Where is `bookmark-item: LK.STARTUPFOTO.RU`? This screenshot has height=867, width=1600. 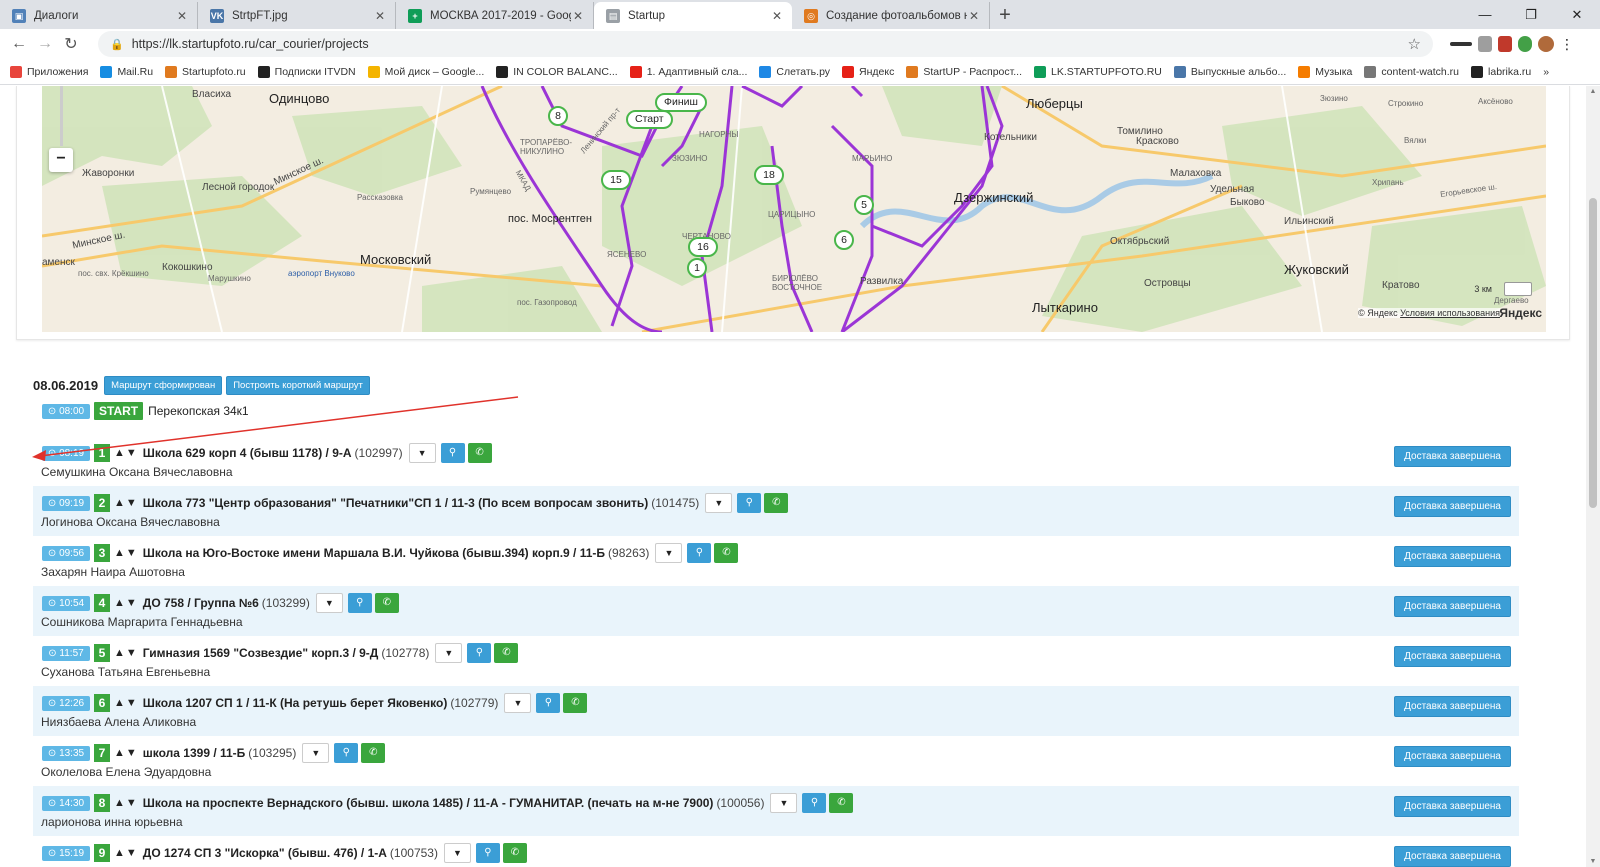
bookmark-item: LK.STARTUPFOTO.RU is located at coordinates (1098, 71).